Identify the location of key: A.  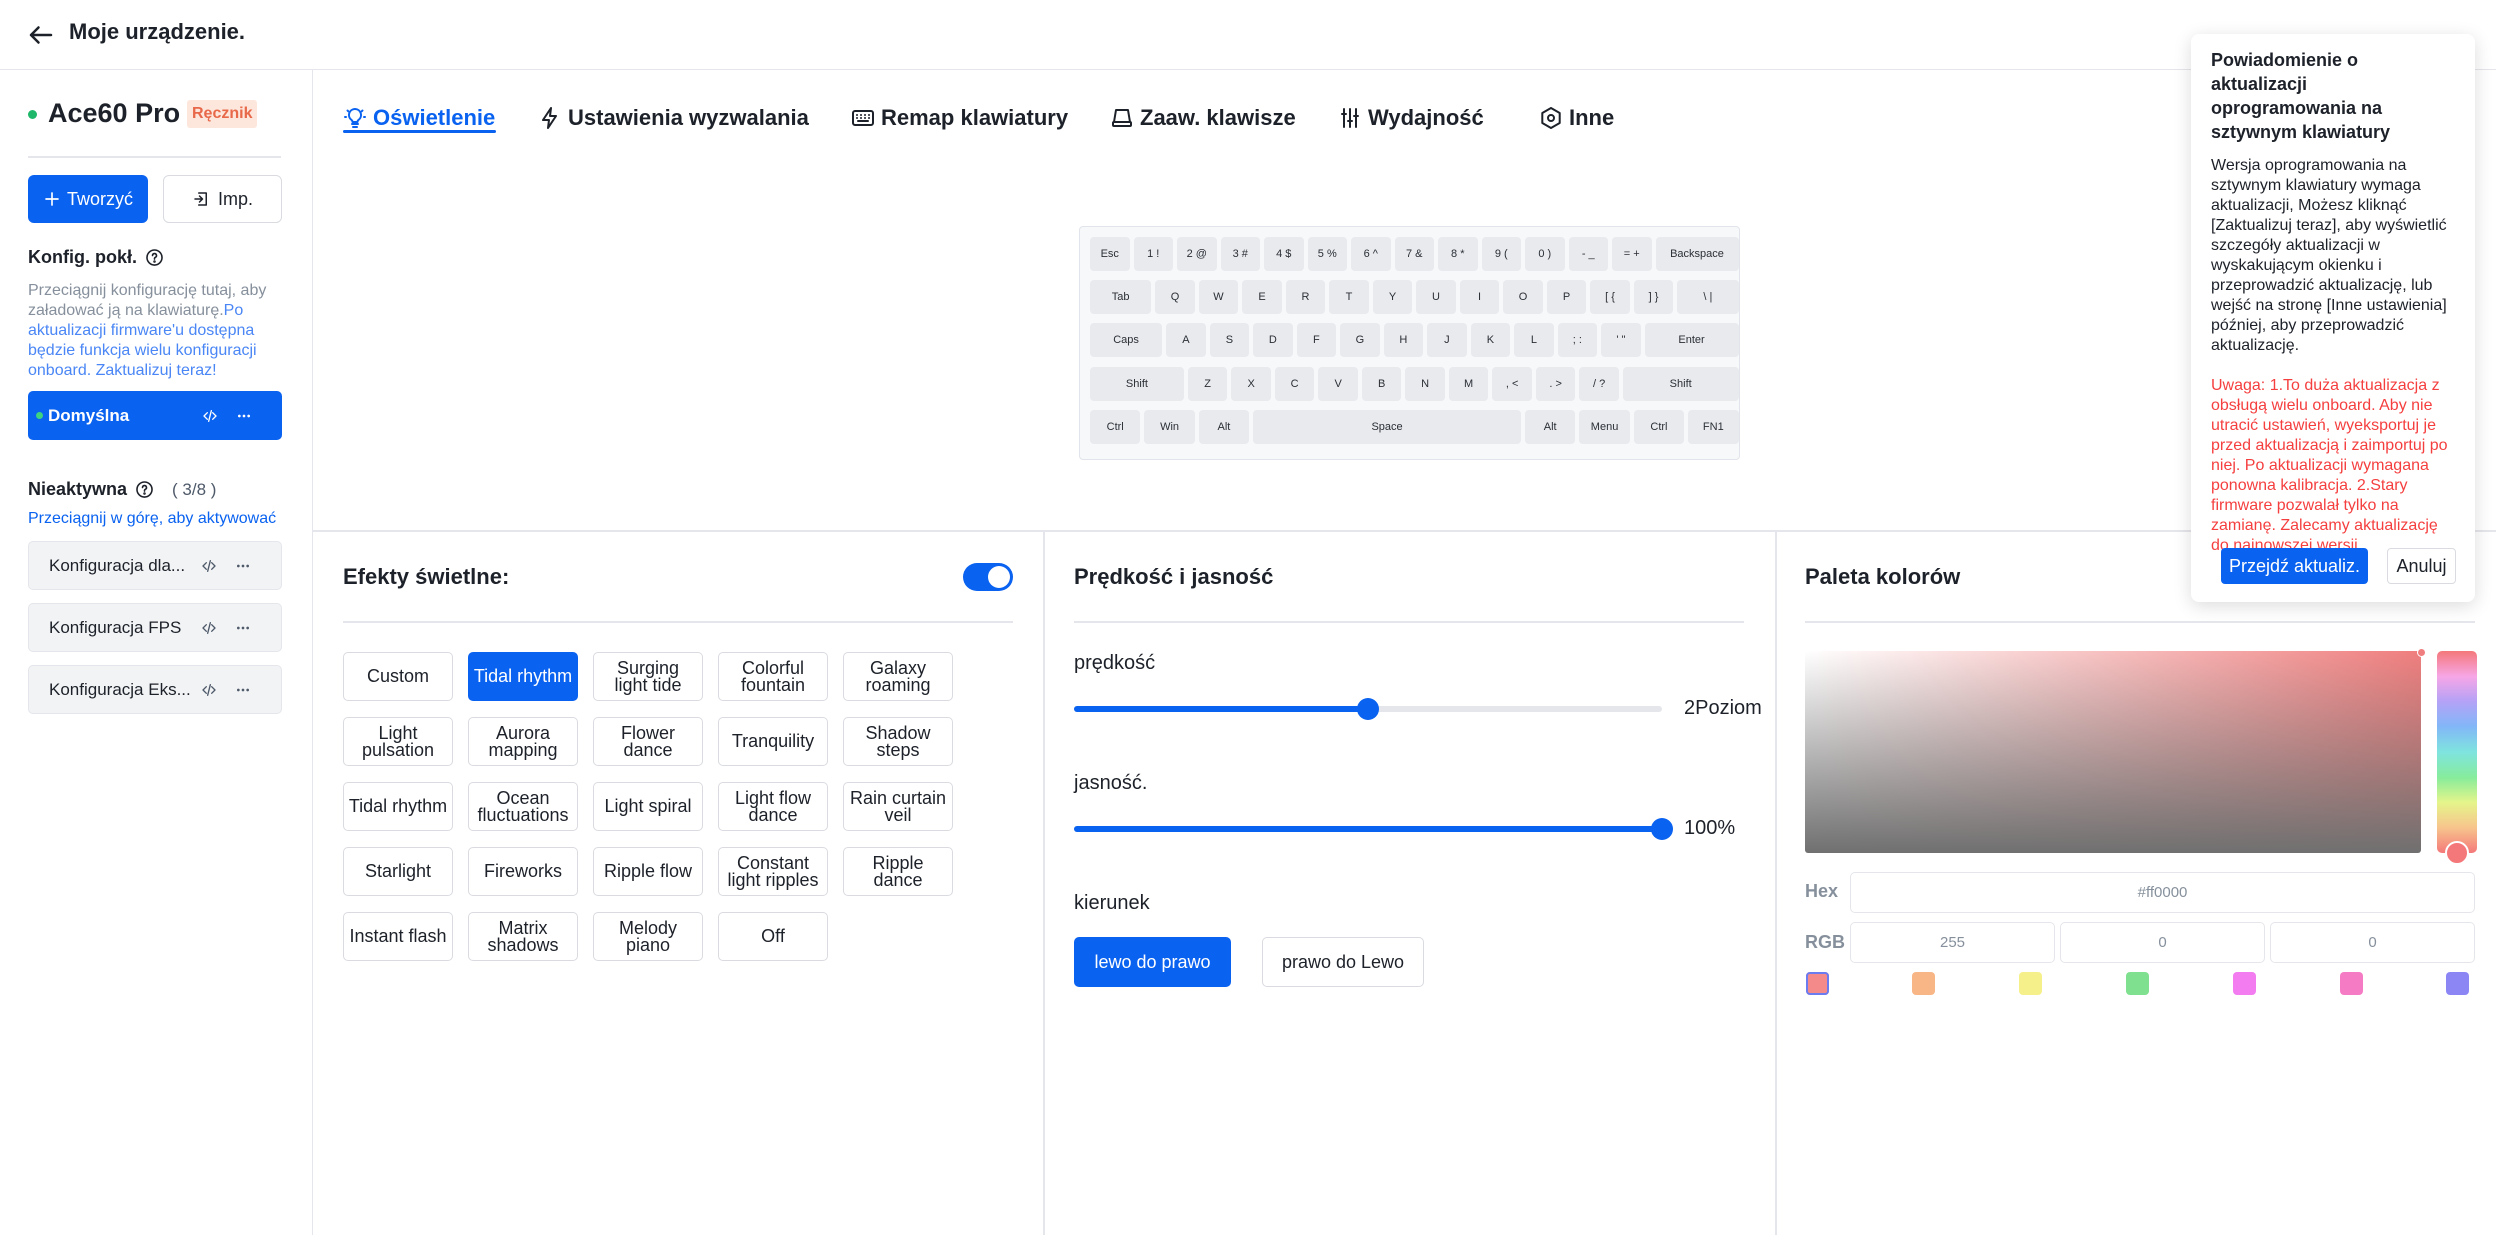
(1186, 340).